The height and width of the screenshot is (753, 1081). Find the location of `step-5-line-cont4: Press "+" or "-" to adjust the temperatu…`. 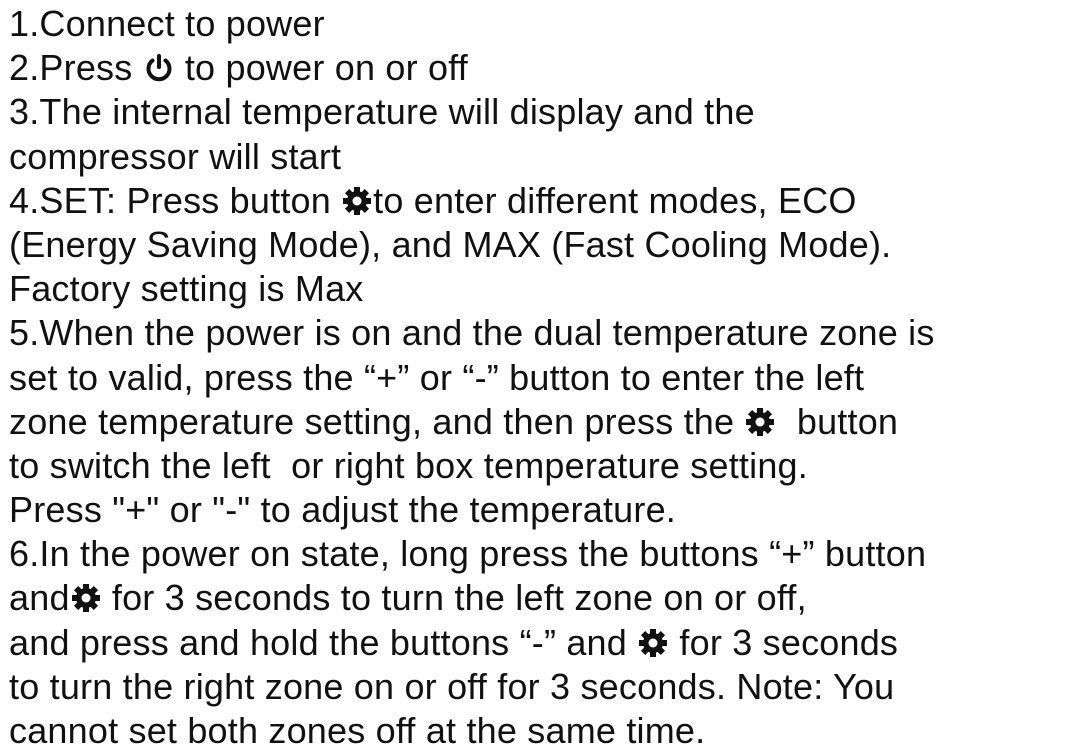

step-5-line-cont4: Press "+" or "-" to adjust the temperatu… is located at coordinates (343, 510).